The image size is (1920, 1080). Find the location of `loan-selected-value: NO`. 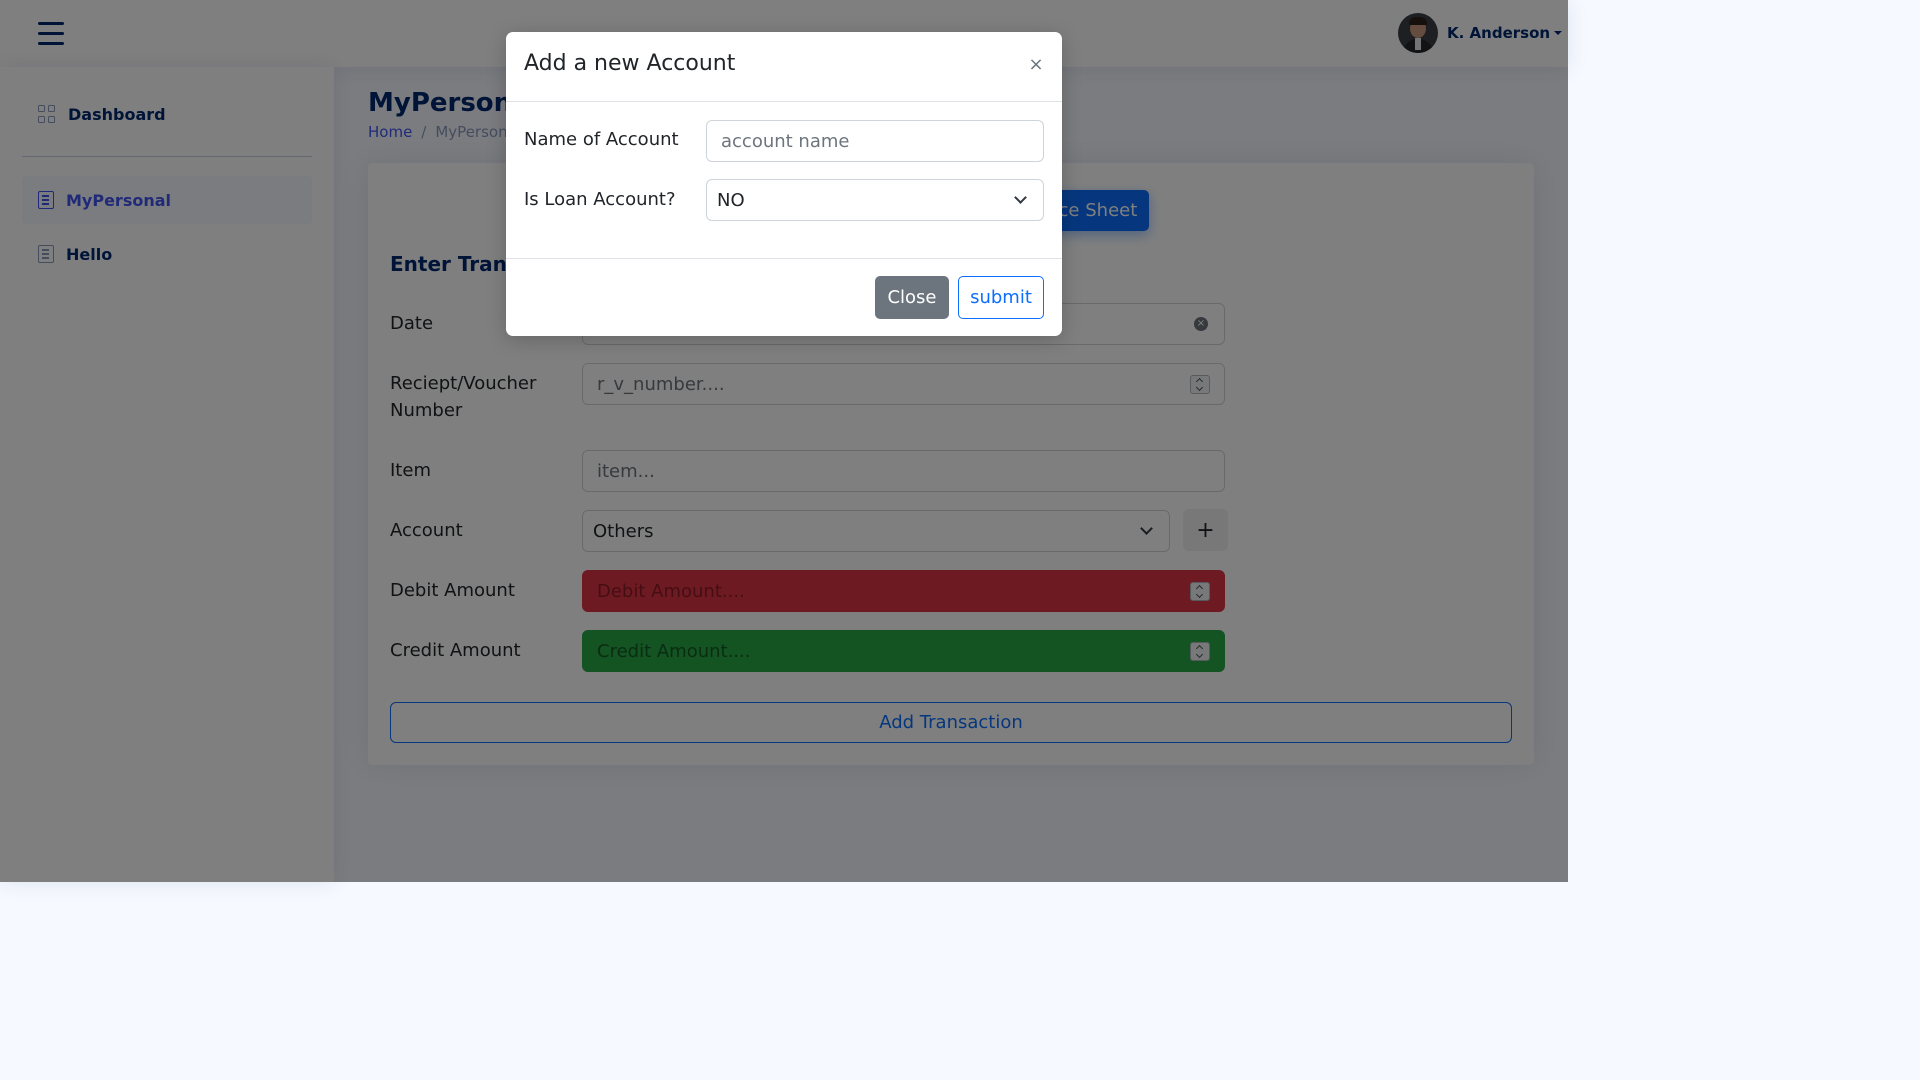

loan-selected-value: NO is located at coordinates (731, 200).